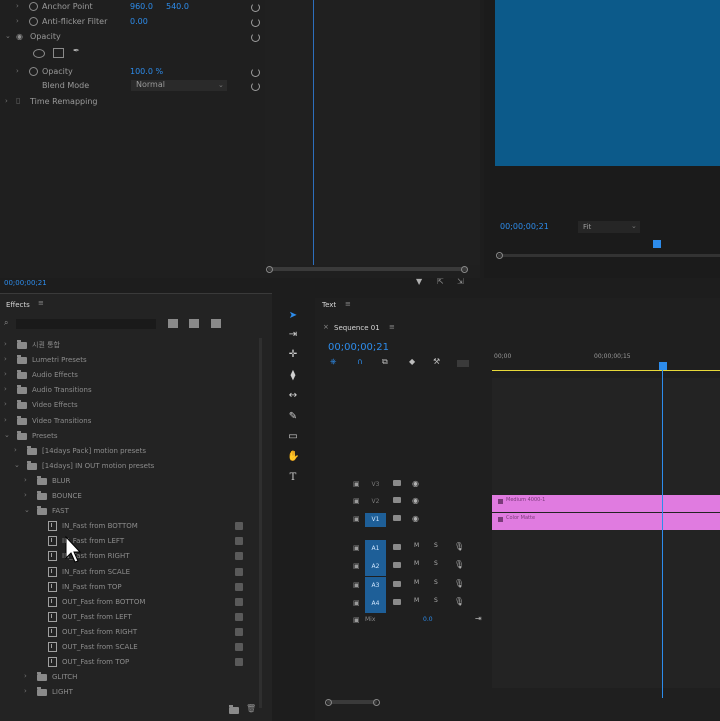 Image resolution: width=720 pixels, height=721 pixels. What do you see at coordinates (129, 481) in the screenshot?
I see `effects-folder-blur: › BLUR` at bounding box center [129, 481].